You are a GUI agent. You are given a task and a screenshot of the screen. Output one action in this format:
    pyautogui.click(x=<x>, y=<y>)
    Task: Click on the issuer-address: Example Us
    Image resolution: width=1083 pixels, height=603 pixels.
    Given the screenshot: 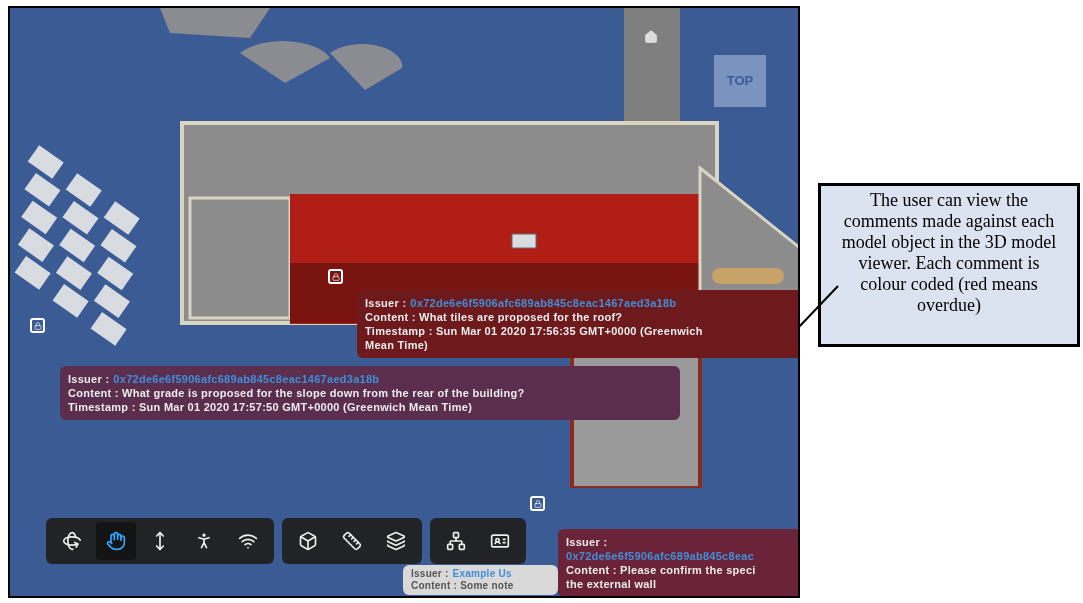 What is the action you would take?
    pyautogui.click(x=482, y=574)
    